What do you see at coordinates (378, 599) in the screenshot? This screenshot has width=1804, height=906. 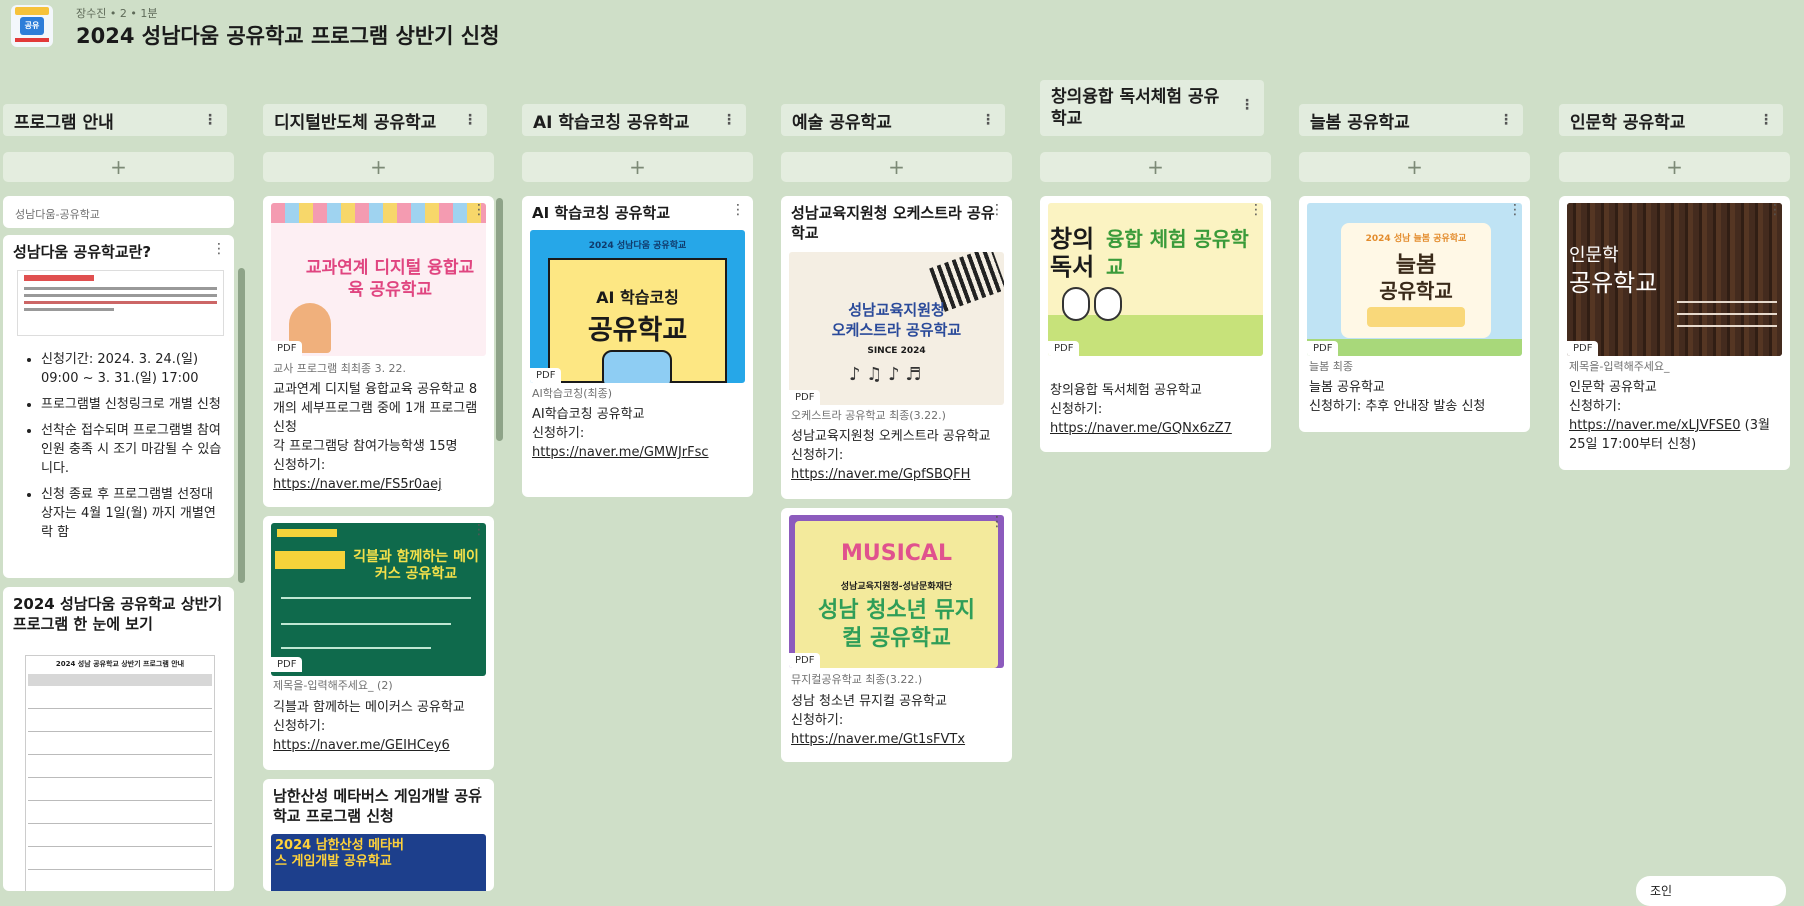 I see `card-thumbnail: 긱블과 함께하는 메이커스 공유학교 PDF` at bounding box center [378, 599].